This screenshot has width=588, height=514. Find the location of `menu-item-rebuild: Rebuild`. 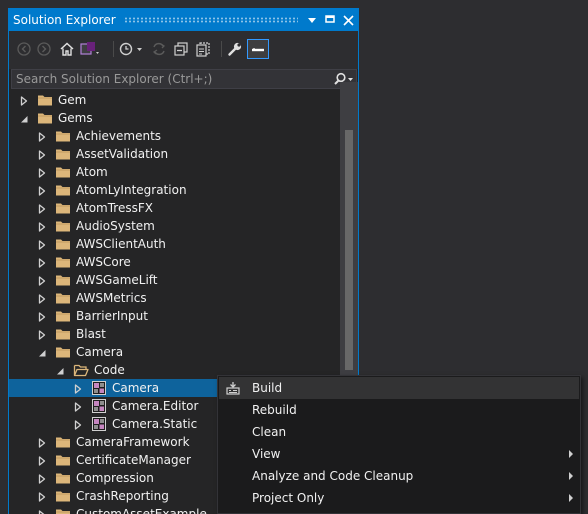

menu-item-rebuild: Rebuild is located at coordinates (399, 410).